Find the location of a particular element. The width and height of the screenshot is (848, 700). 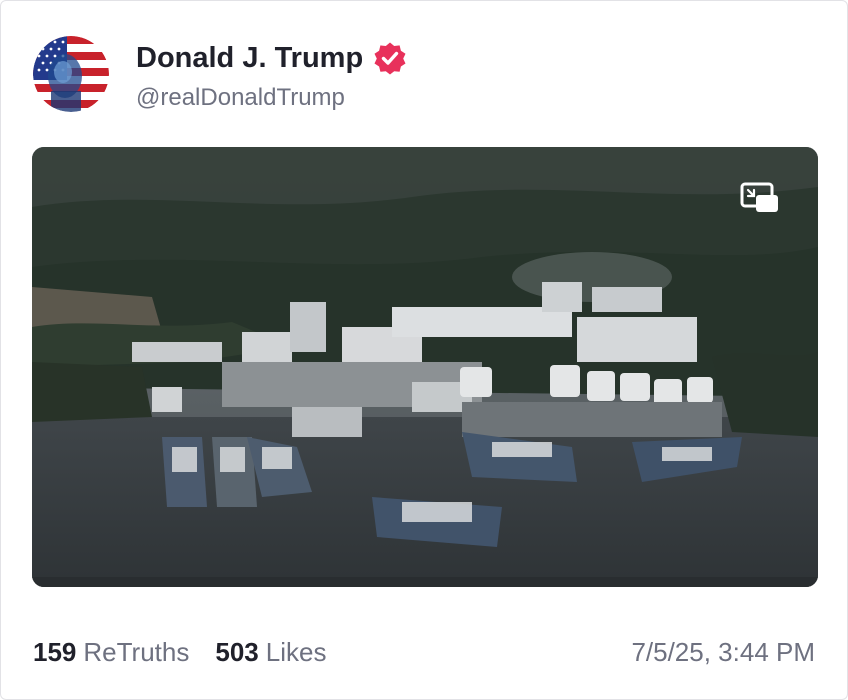

retruths-label: ReTruths is located at coordinates (136, 652).